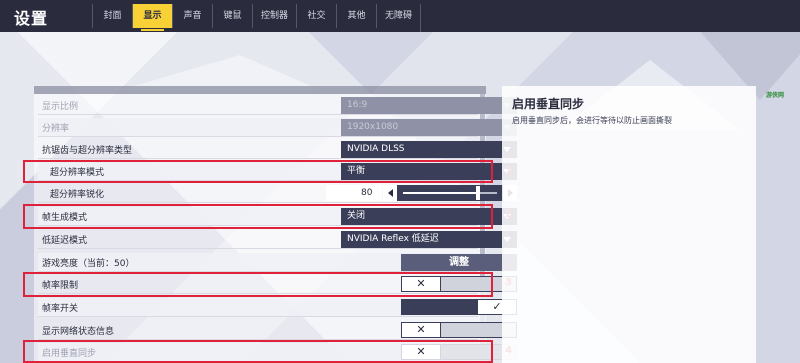 This screenshot has width=800, height=363. Describe the element at coordinates (56, 129) in the screenshot. I see `setting-label: 分辨率` at that location.